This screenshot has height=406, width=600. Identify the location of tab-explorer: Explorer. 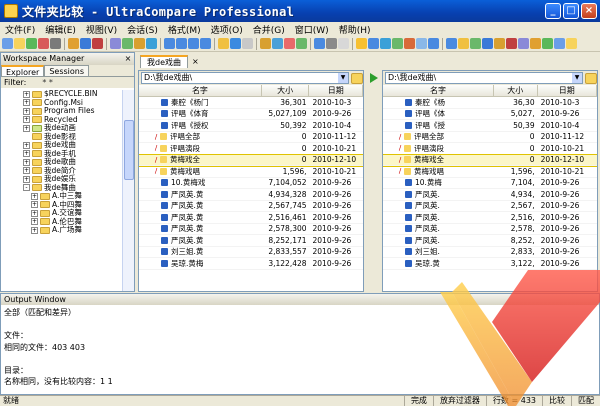
(23, 71).